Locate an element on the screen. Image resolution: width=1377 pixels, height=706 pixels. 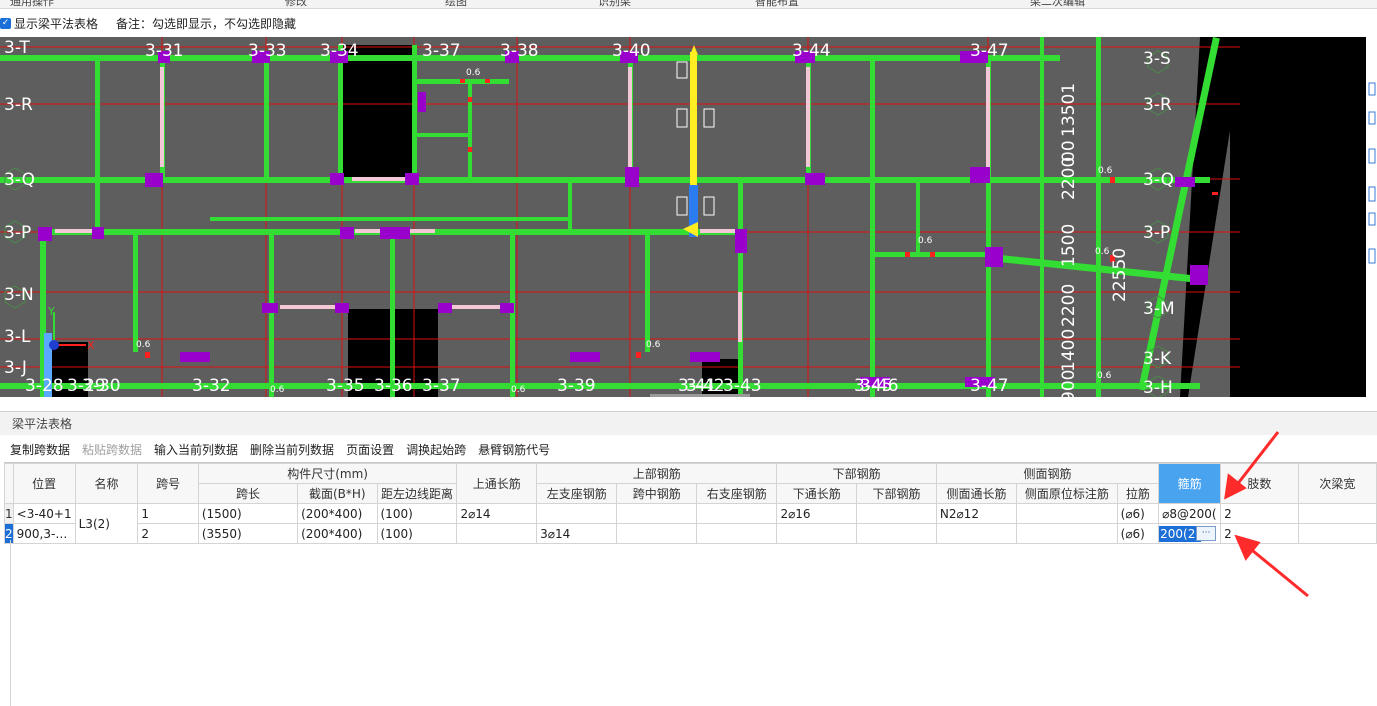
arrow-head is located at coordinates (1247, 547).